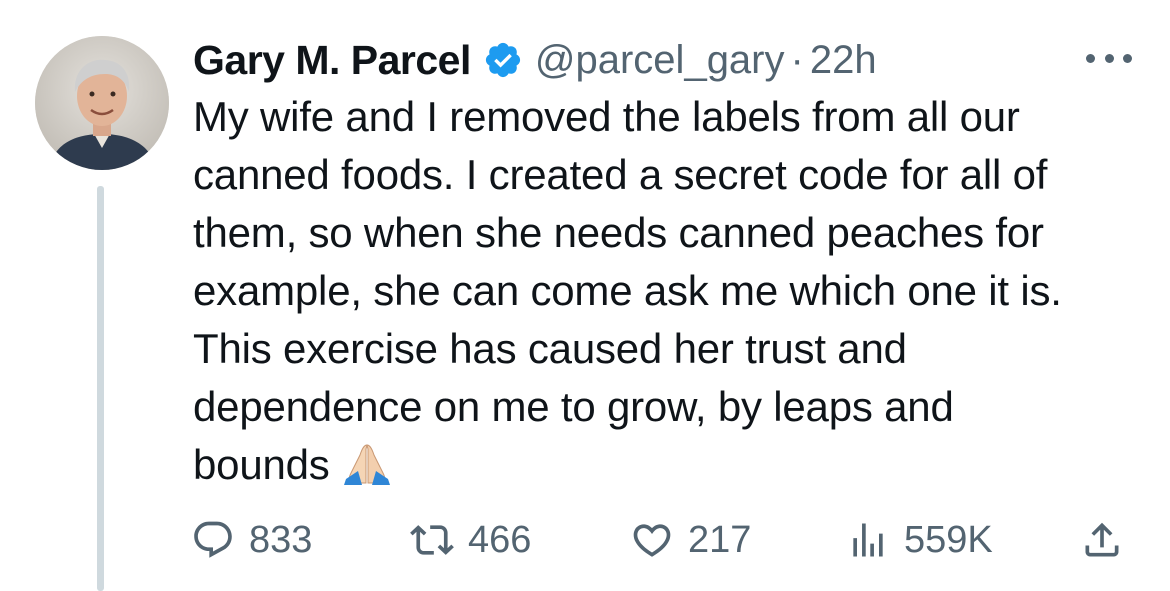  What do you see at coordinates (261, 464) in the screenshot?
I see `tweet-text-line-last-text: bounds` at bounding box center [261, 464].